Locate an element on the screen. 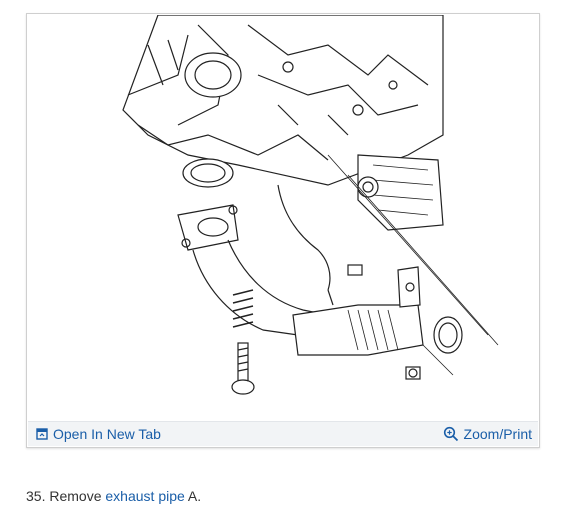 The height and width of the screenshot is (516, 587). step-prefix: Remove is located at coordinates (75, 496).